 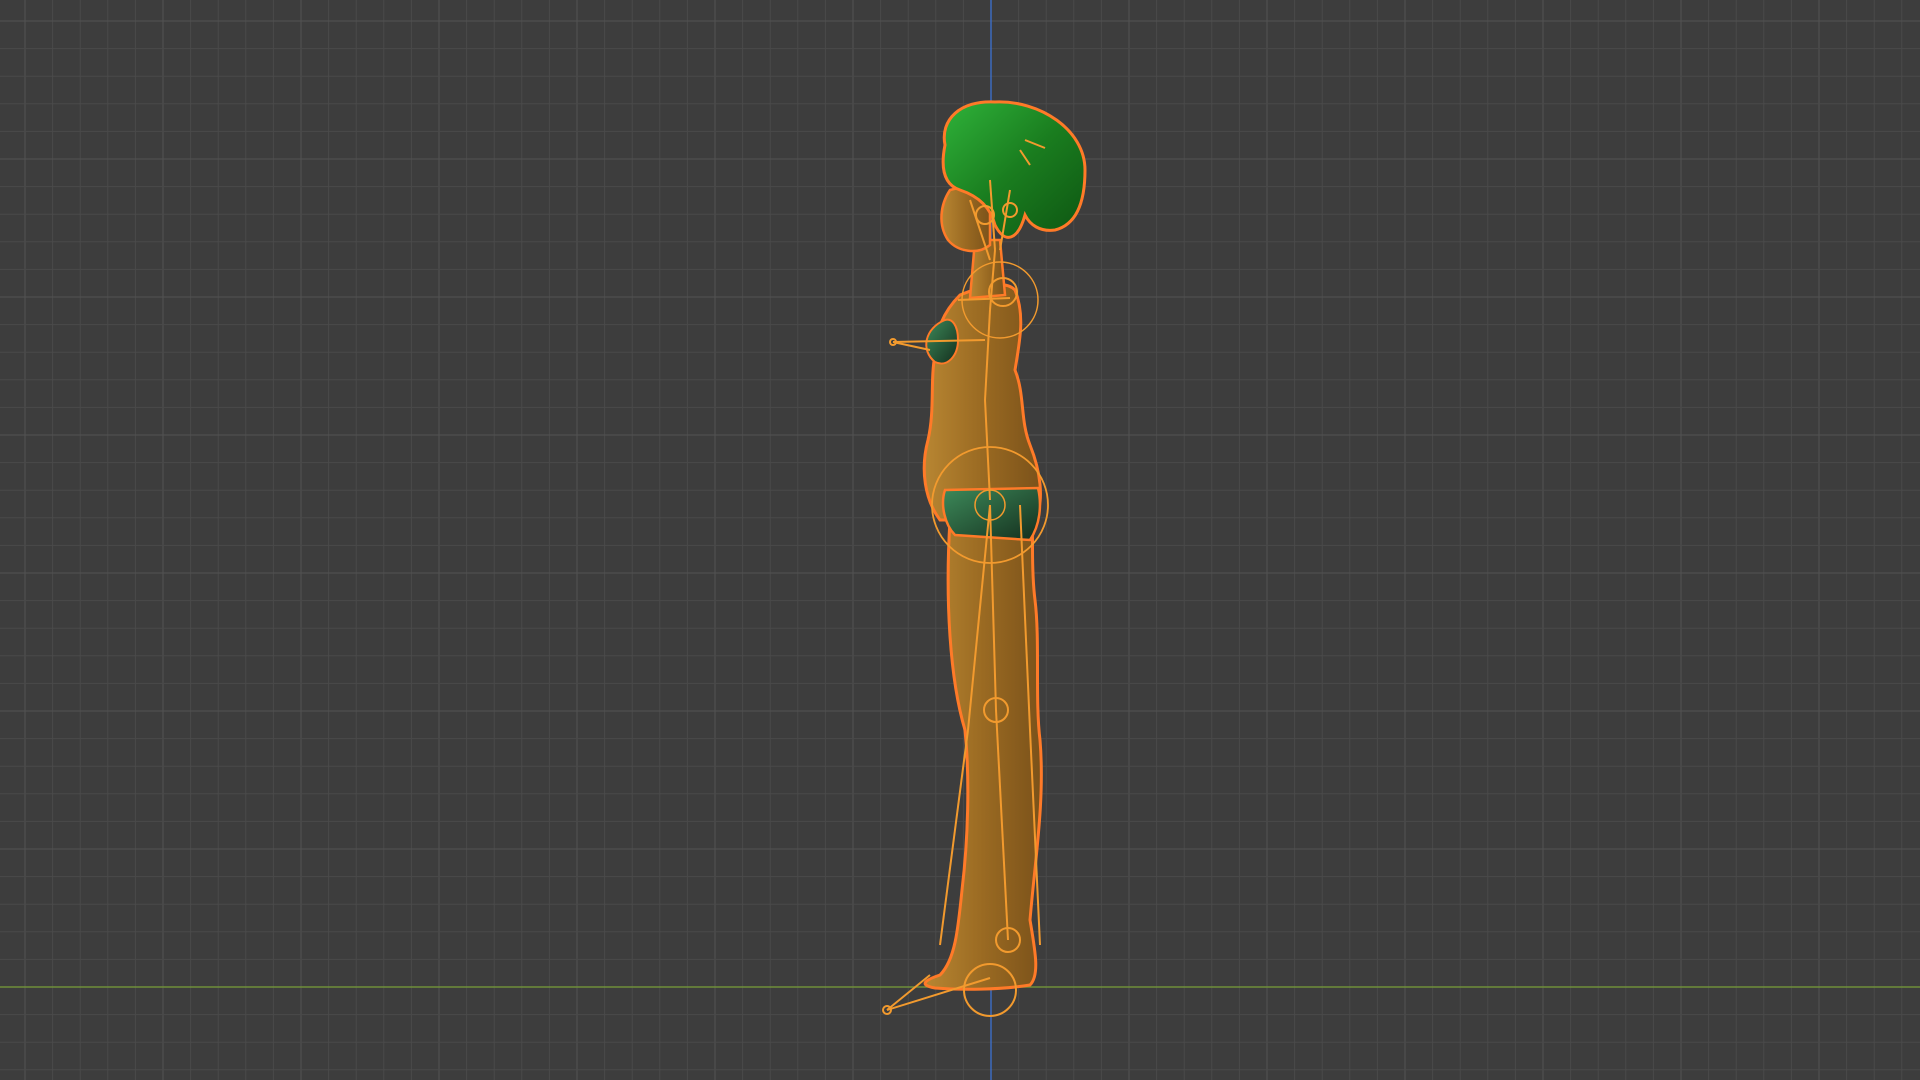 What do you see at coordinates (982, 402) in the screenshot?
I see `torso-mesh` at bounding box center [982, 402].